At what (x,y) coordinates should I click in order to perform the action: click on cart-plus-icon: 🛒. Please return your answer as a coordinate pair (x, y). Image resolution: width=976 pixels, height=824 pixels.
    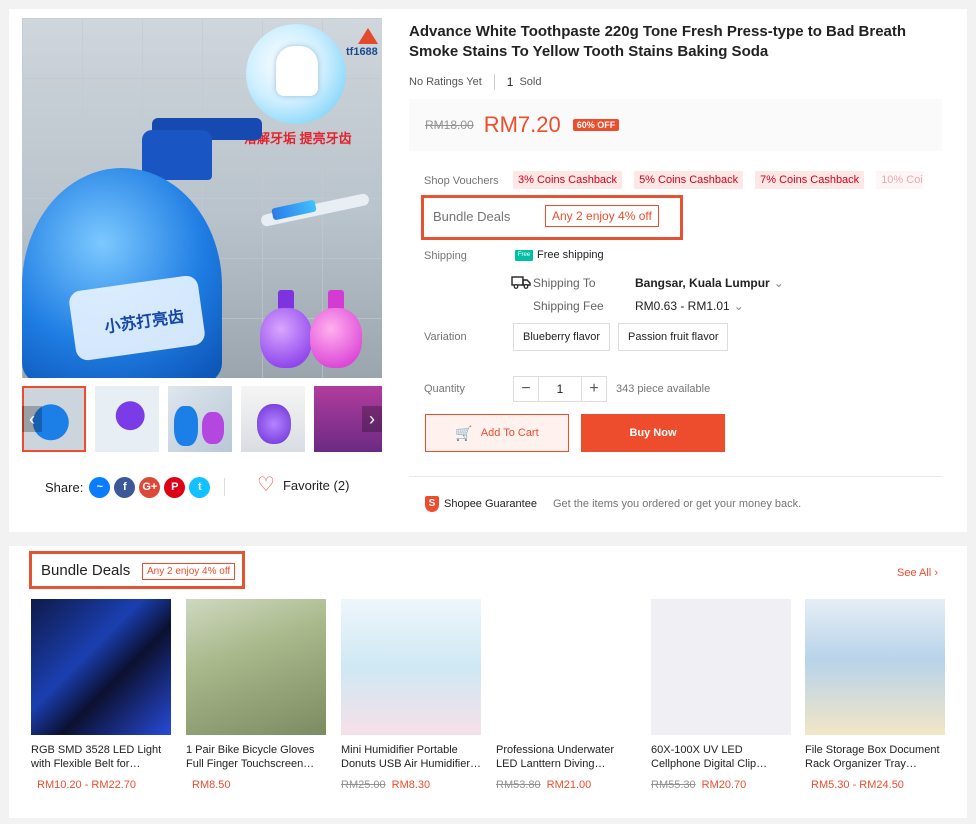
    Looking at the image, I should click on (464, 432).